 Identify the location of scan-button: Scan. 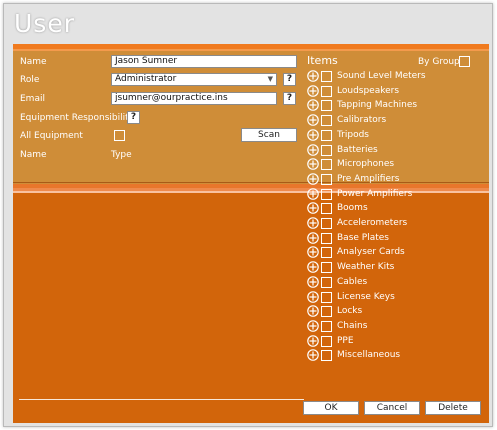
(269, 135).